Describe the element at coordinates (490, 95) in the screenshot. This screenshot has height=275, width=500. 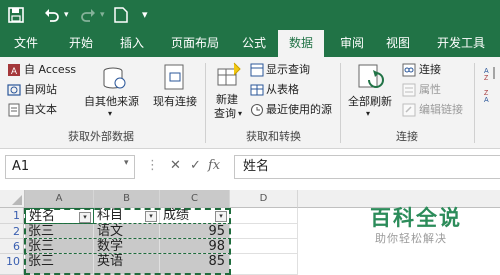
I see `sort-descending-icon: ZA` at that location.